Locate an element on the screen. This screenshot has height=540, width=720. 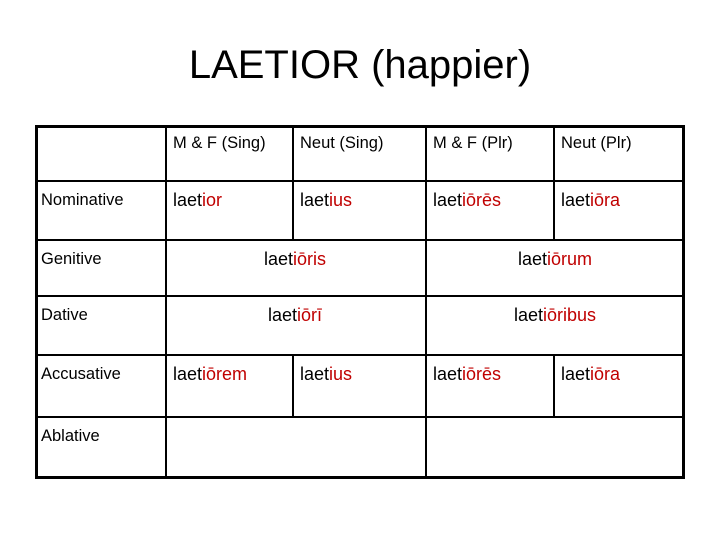
header-neut-sing: Neut (Sing) is located at coordinates (342, 143).